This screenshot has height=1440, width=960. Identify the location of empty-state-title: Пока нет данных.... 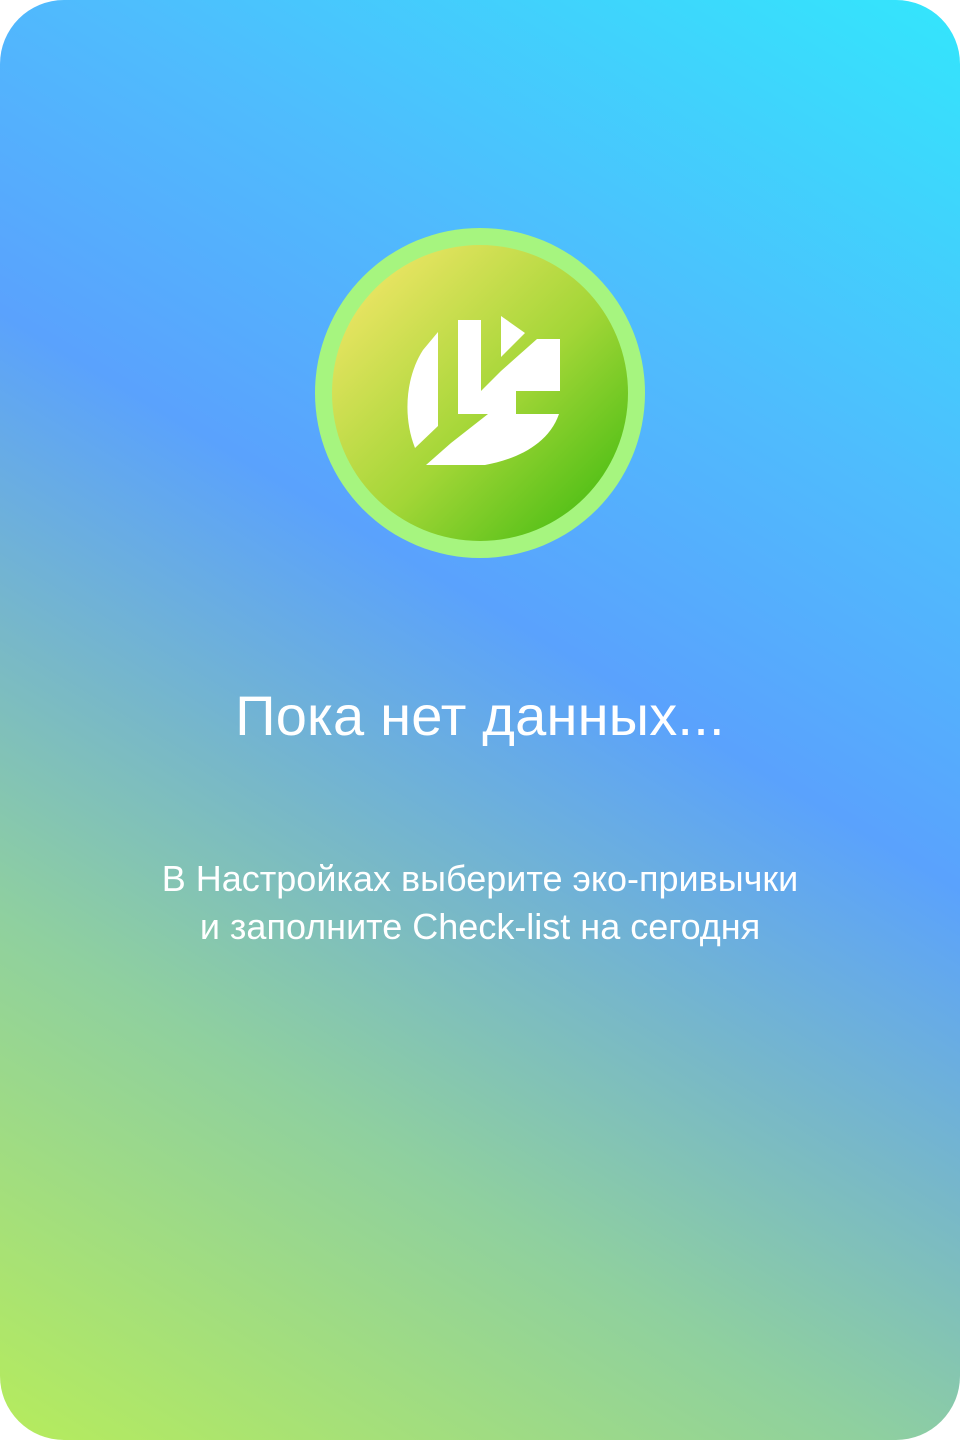
(480, 715).